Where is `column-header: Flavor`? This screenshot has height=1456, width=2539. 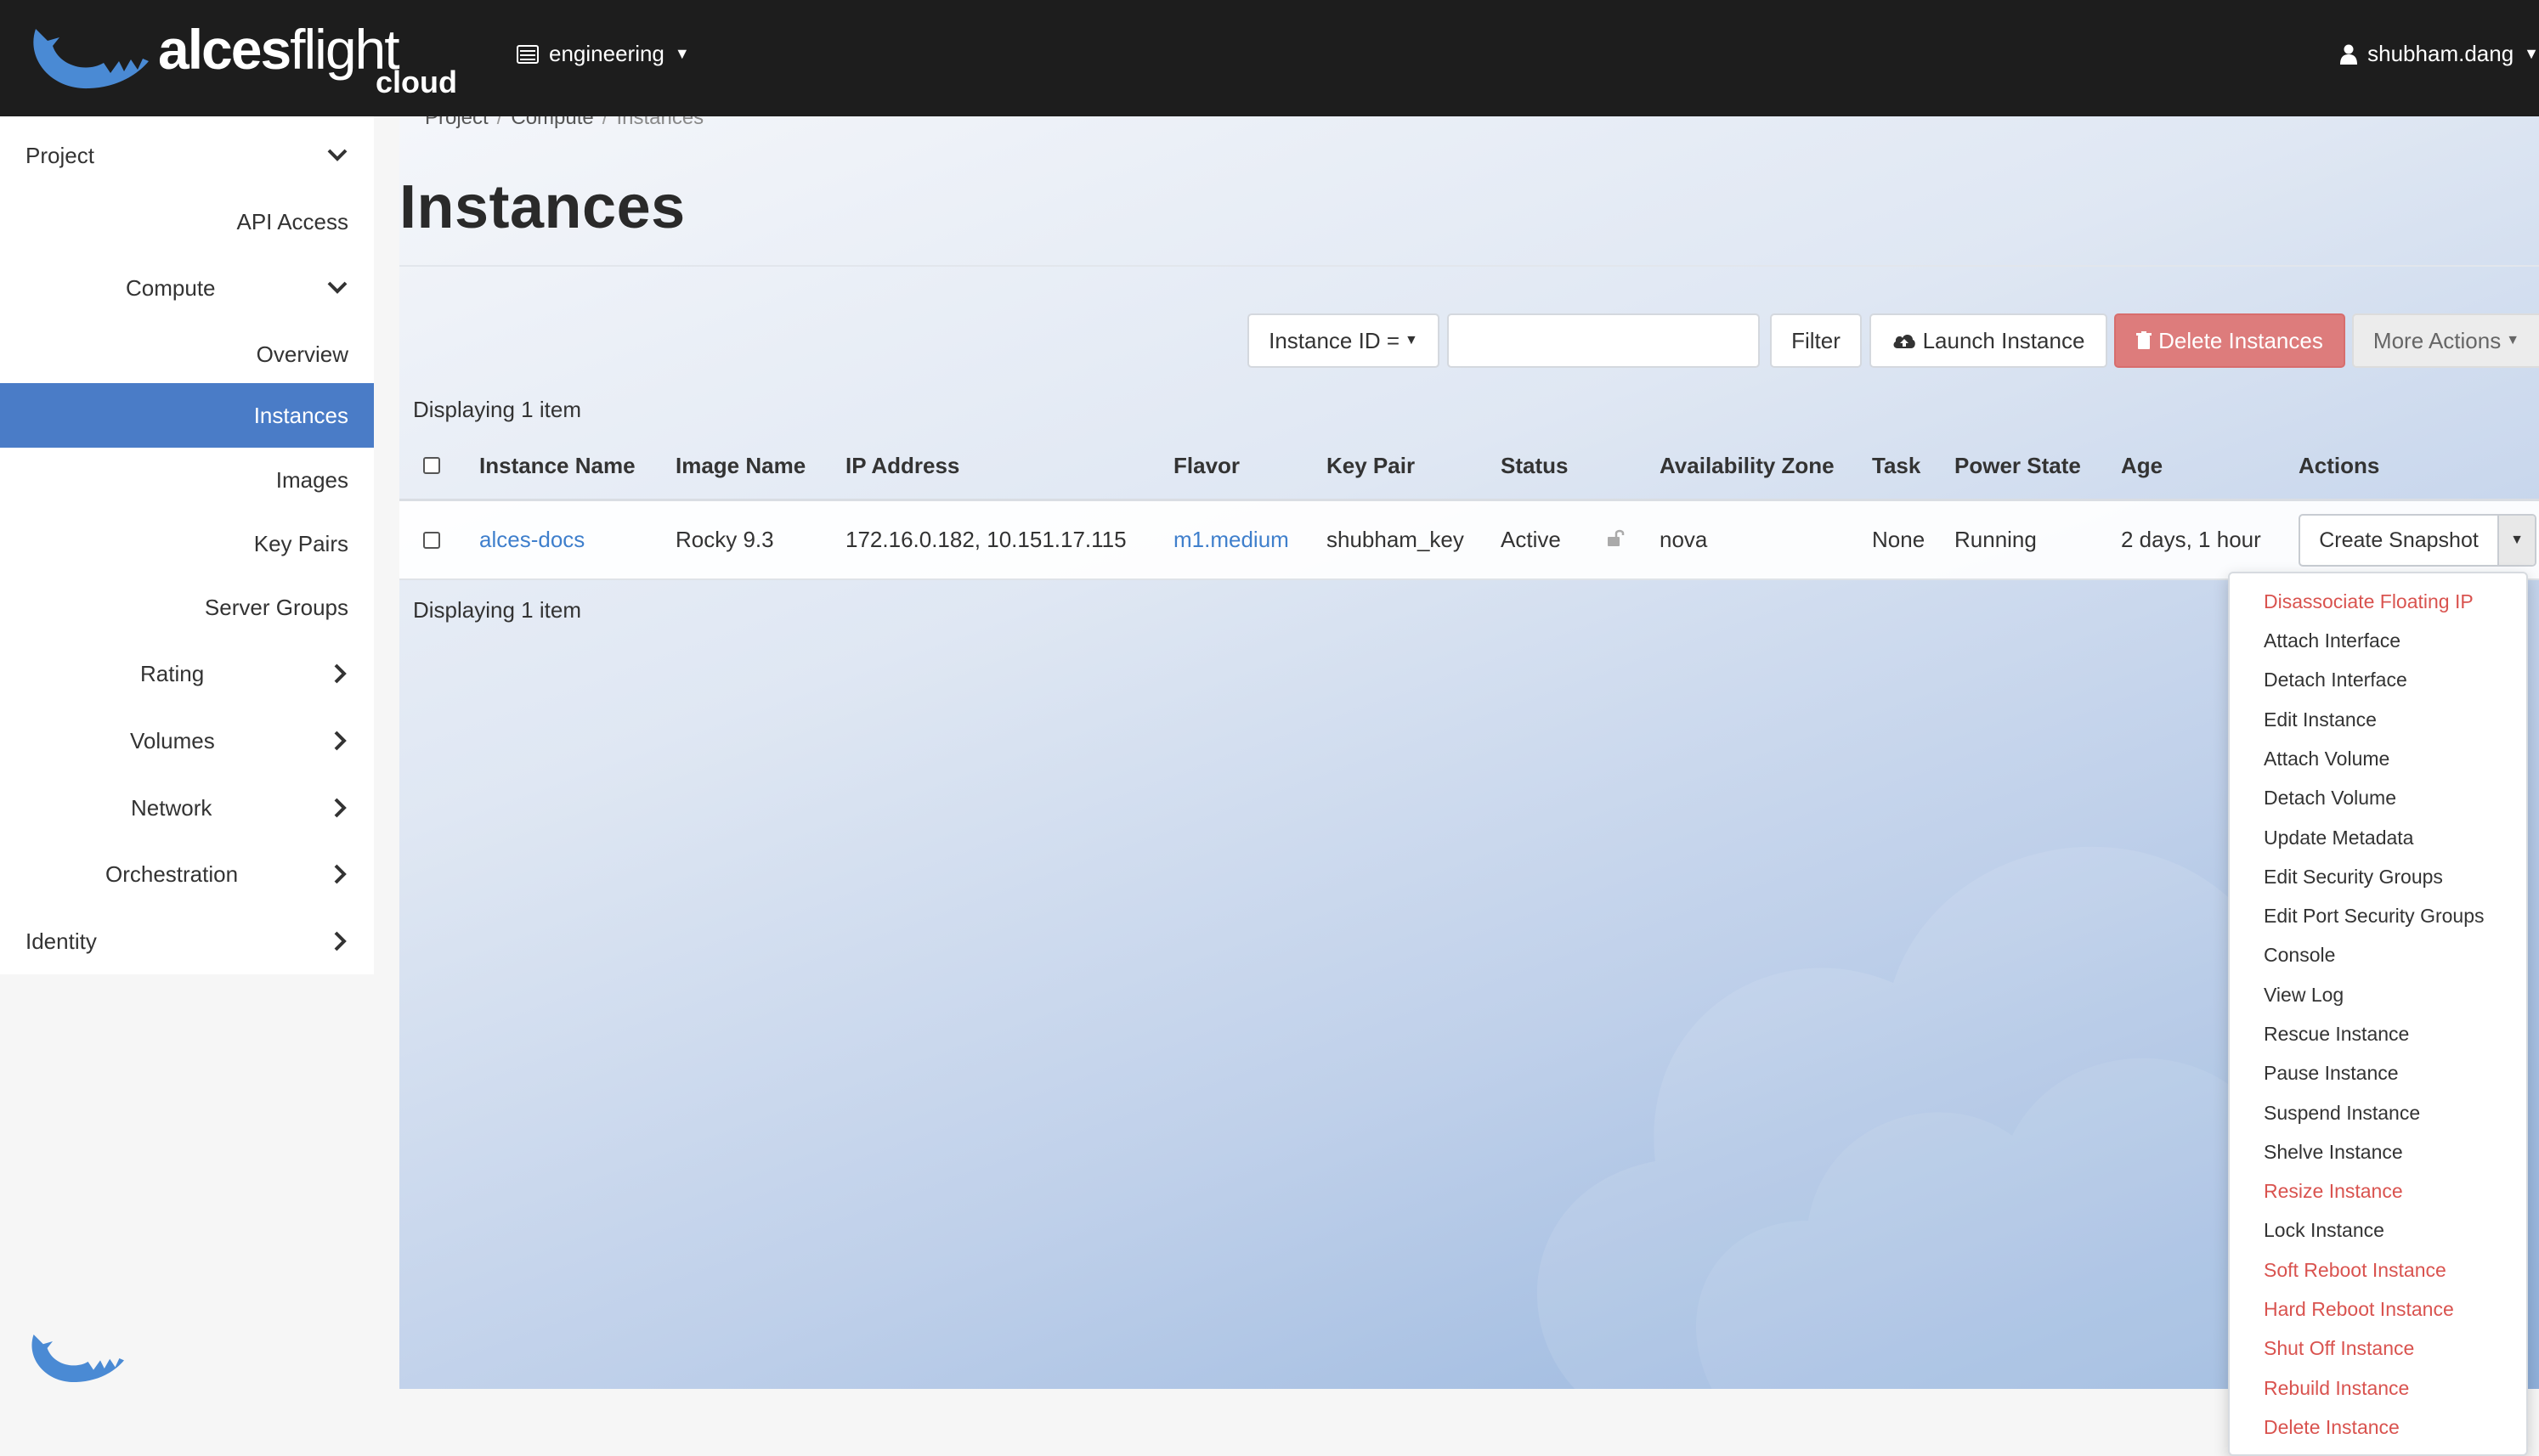 column-header: Flavor is located at coordinates (1207, 466).